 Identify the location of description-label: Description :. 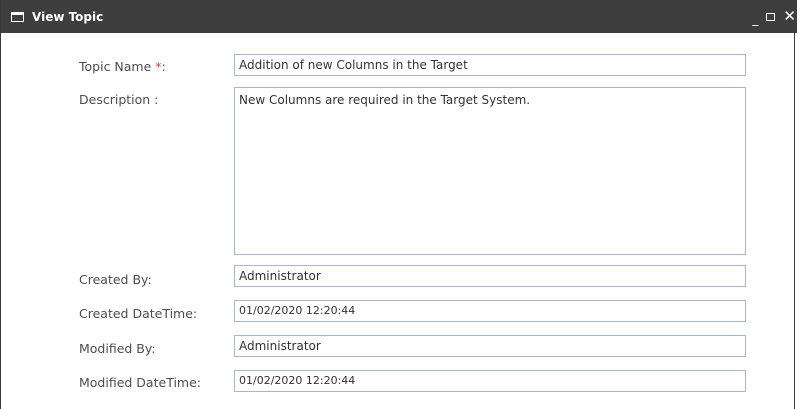
(119, 99).